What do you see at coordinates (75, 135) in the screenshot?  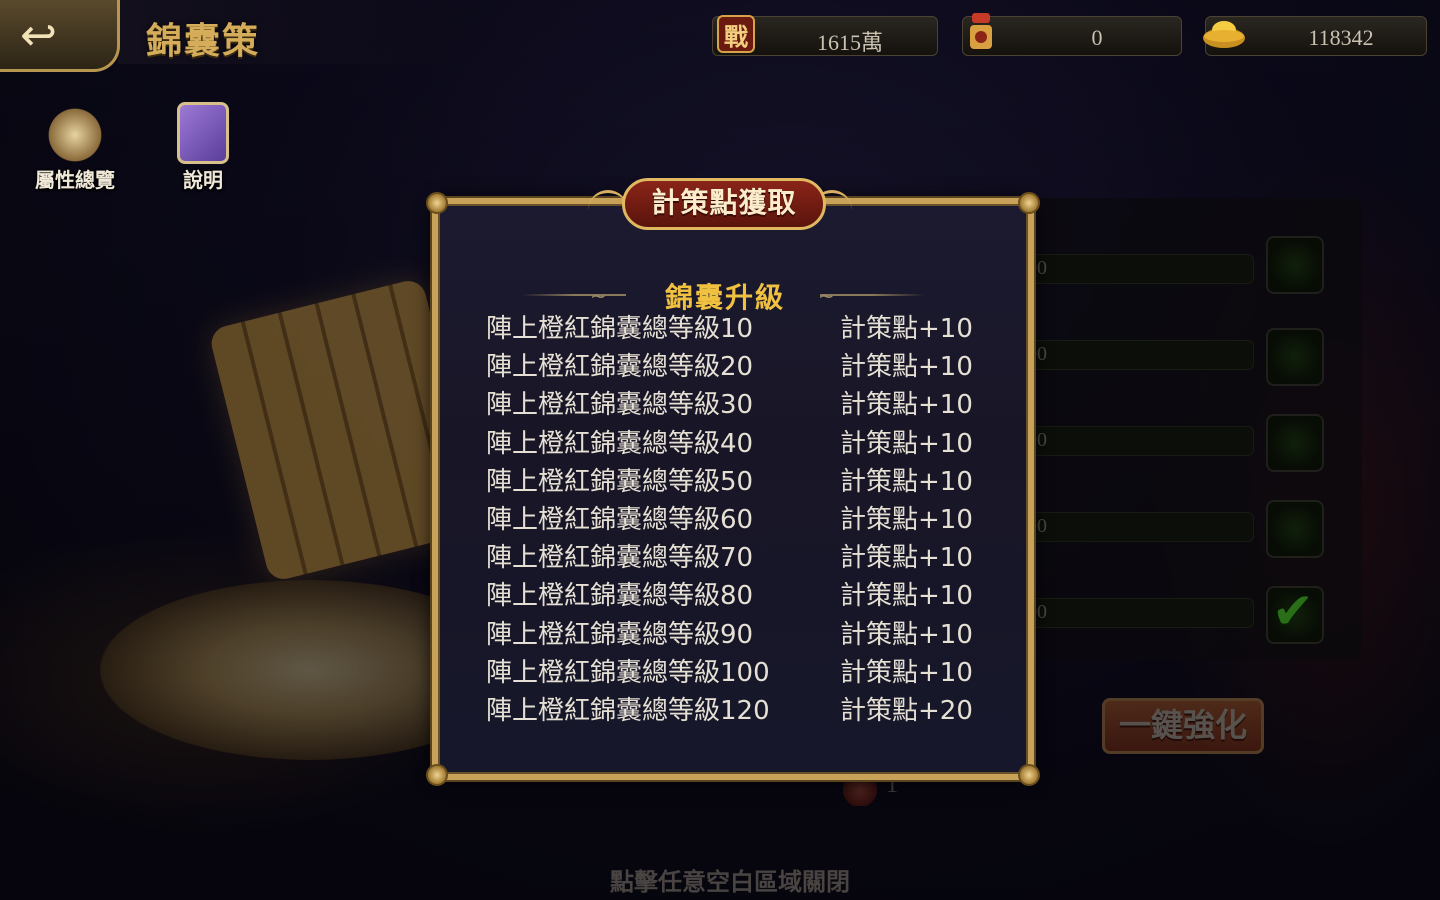 I see `attributes-icon` at bounding box center [75, 135].